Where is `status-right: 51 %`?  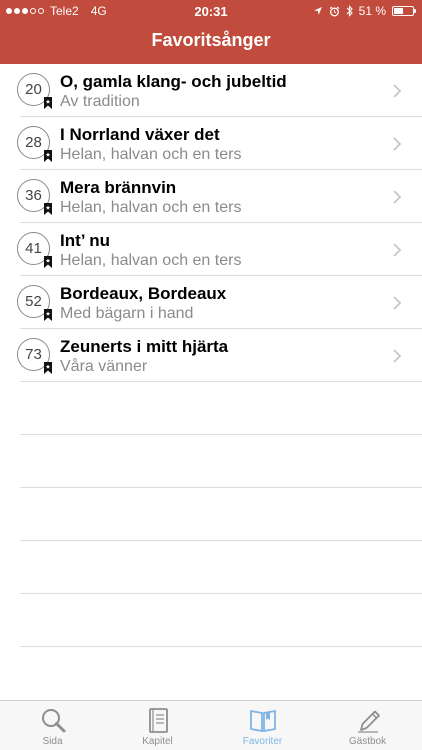 status-right: 51 % is located at coordinates (364, 11).